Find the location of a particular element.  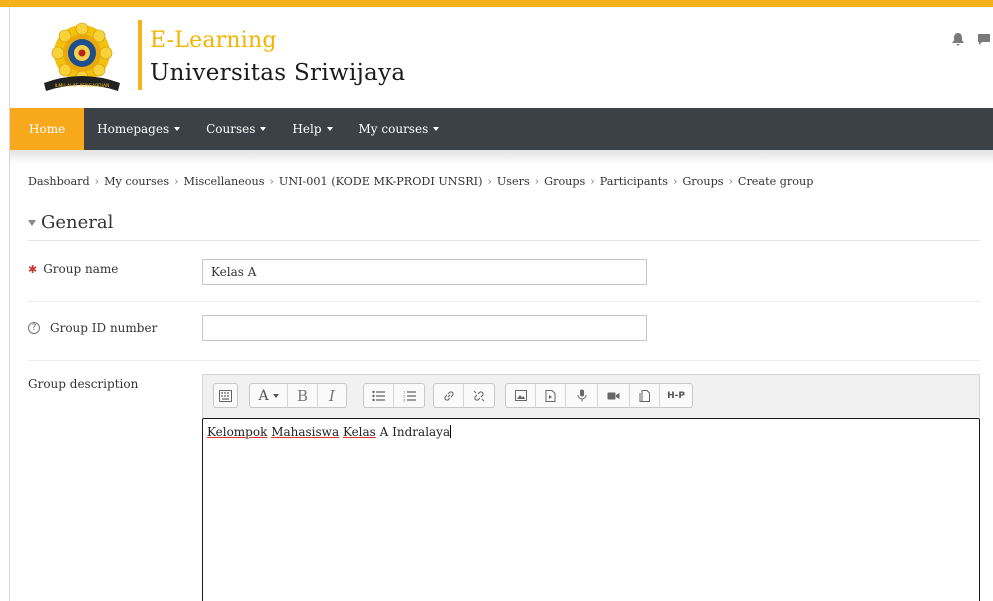

editor-toolbar: A B I 123 H-P is located at coordinates (591, 396).